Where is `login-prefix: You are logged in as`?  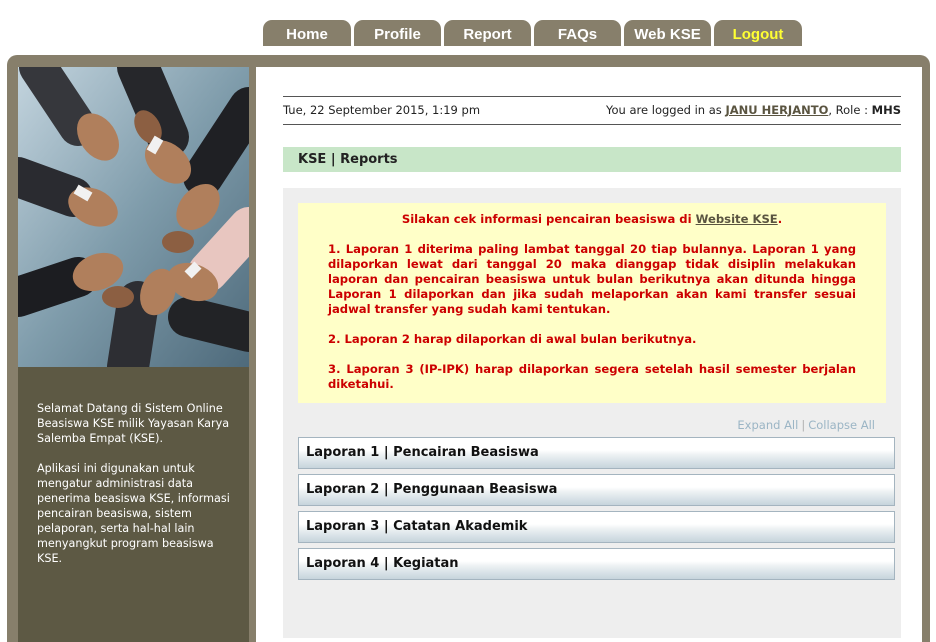
login-prefix: You are logged in as is located at coordinates (666, 110).